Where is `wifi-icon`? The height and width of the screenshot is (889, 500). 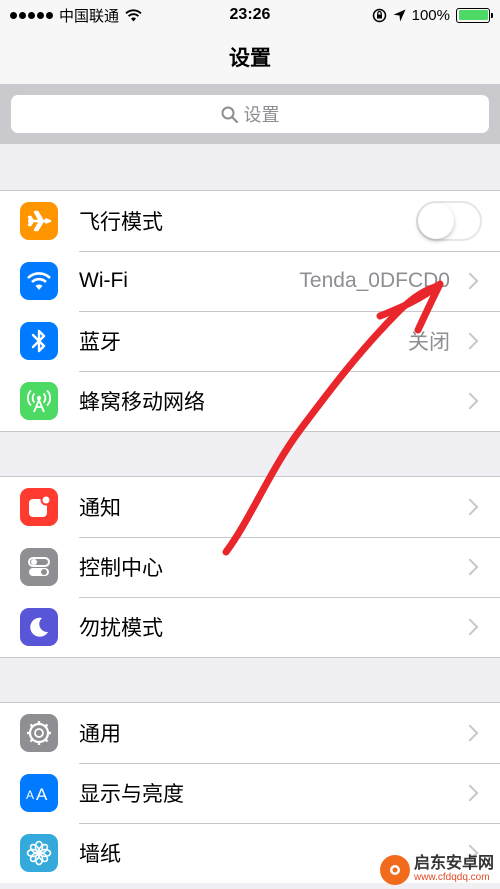 wifi-icon is located at coordinates (39, 281).